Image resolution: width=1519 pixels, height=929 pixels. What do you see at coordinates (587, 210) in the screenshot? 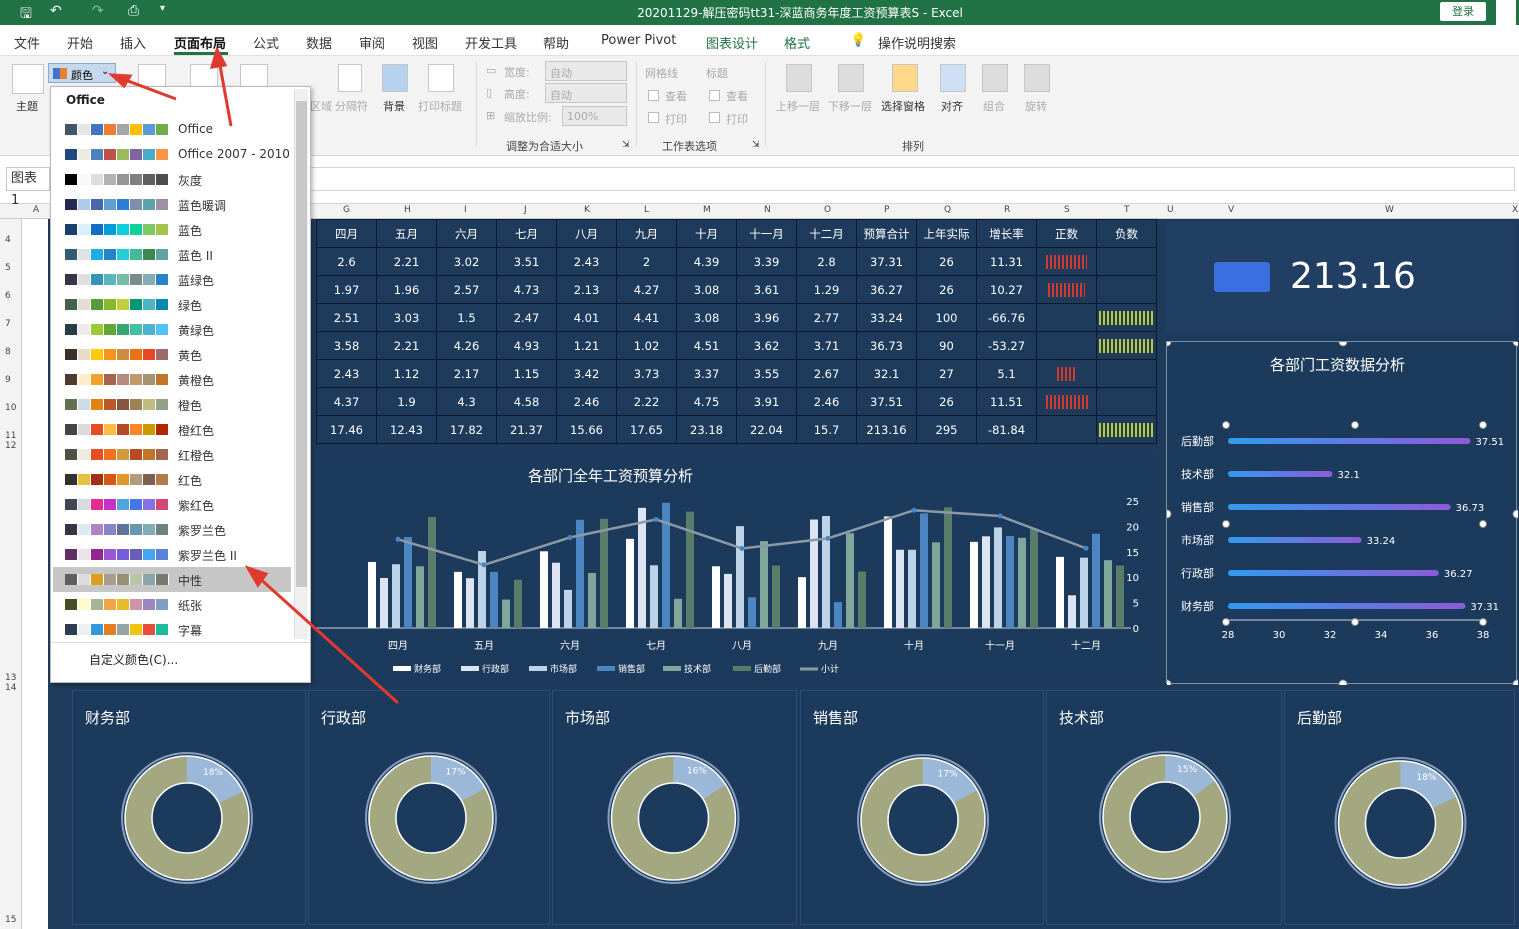
I see `column-header: K` at bounding box center [587, 210].